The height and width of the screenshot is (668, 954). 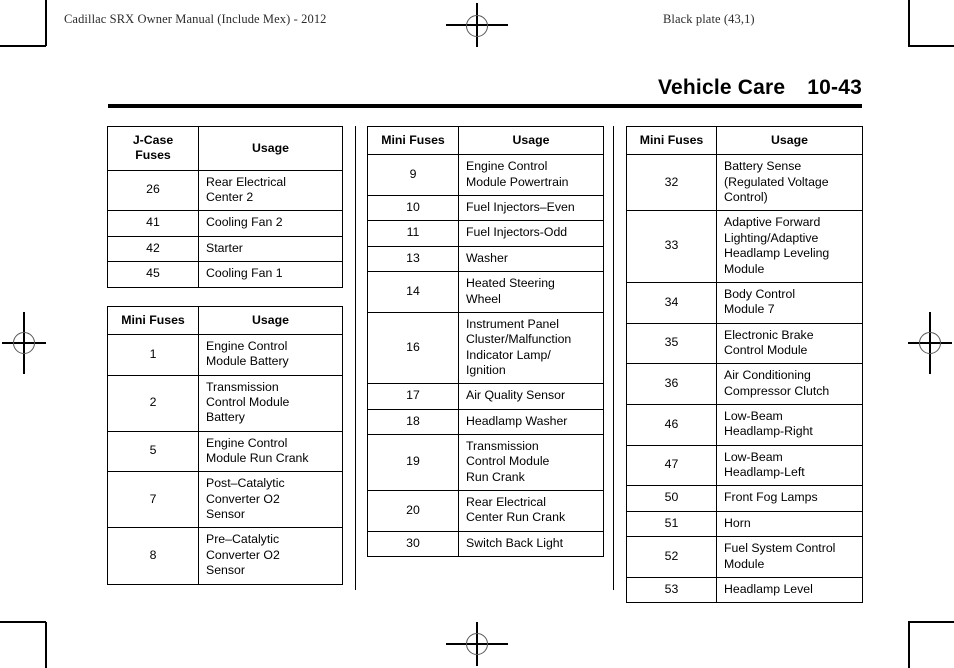 What do you see at coordinates (671, 524) in the screenshot?
I see `fuse-number-cell: 51` at bounding box center [671, 524].